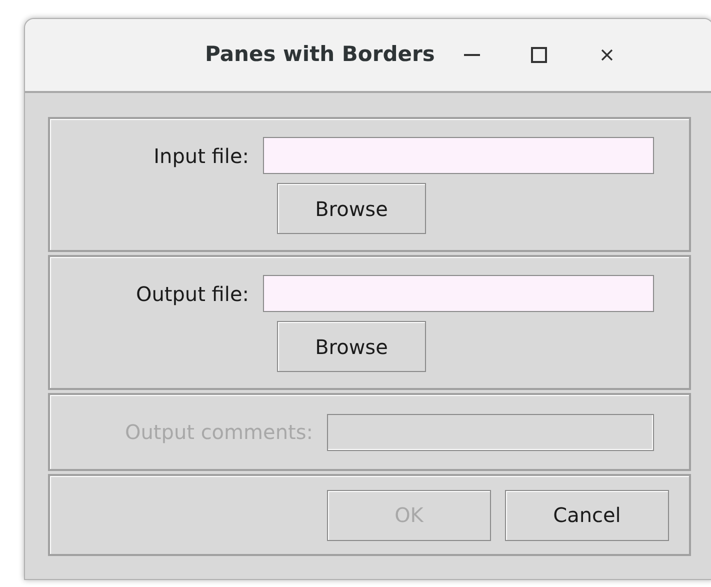 Image resolution: width=711 pixels, height=587 pixels. Describe the element at coordinates (606, 55) in the screenshot. I see `close-icon` at that location.